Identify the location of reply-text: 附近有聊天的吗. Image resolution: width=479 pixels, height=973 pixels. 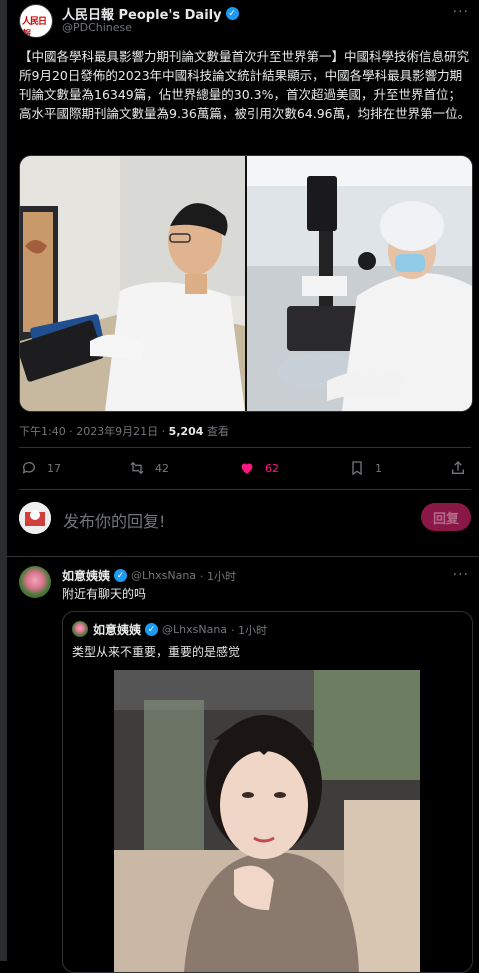
(104, 594).